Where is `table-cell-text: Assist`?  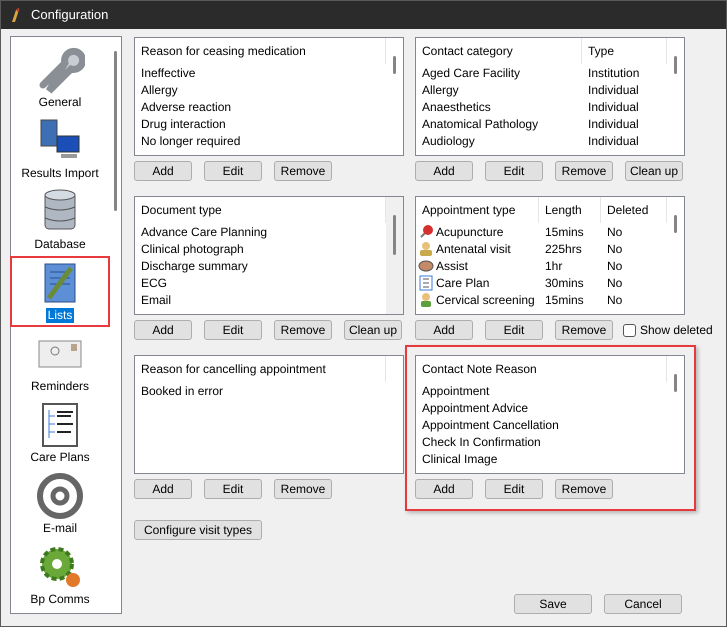
table-cell-text: Assist is located at coordinates (452, 266).